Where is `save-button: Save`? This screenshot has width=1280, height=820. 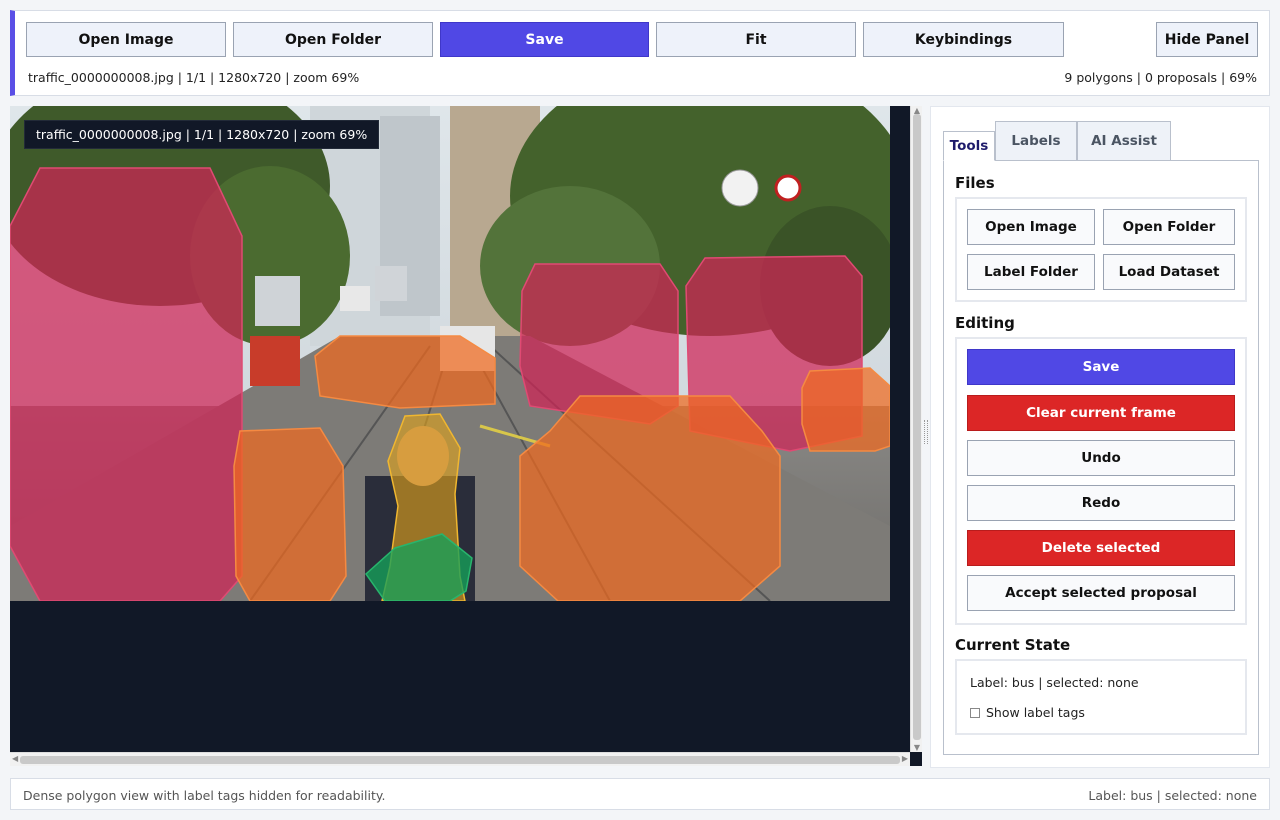
save-button: Save is located at coordinates (544, 39).